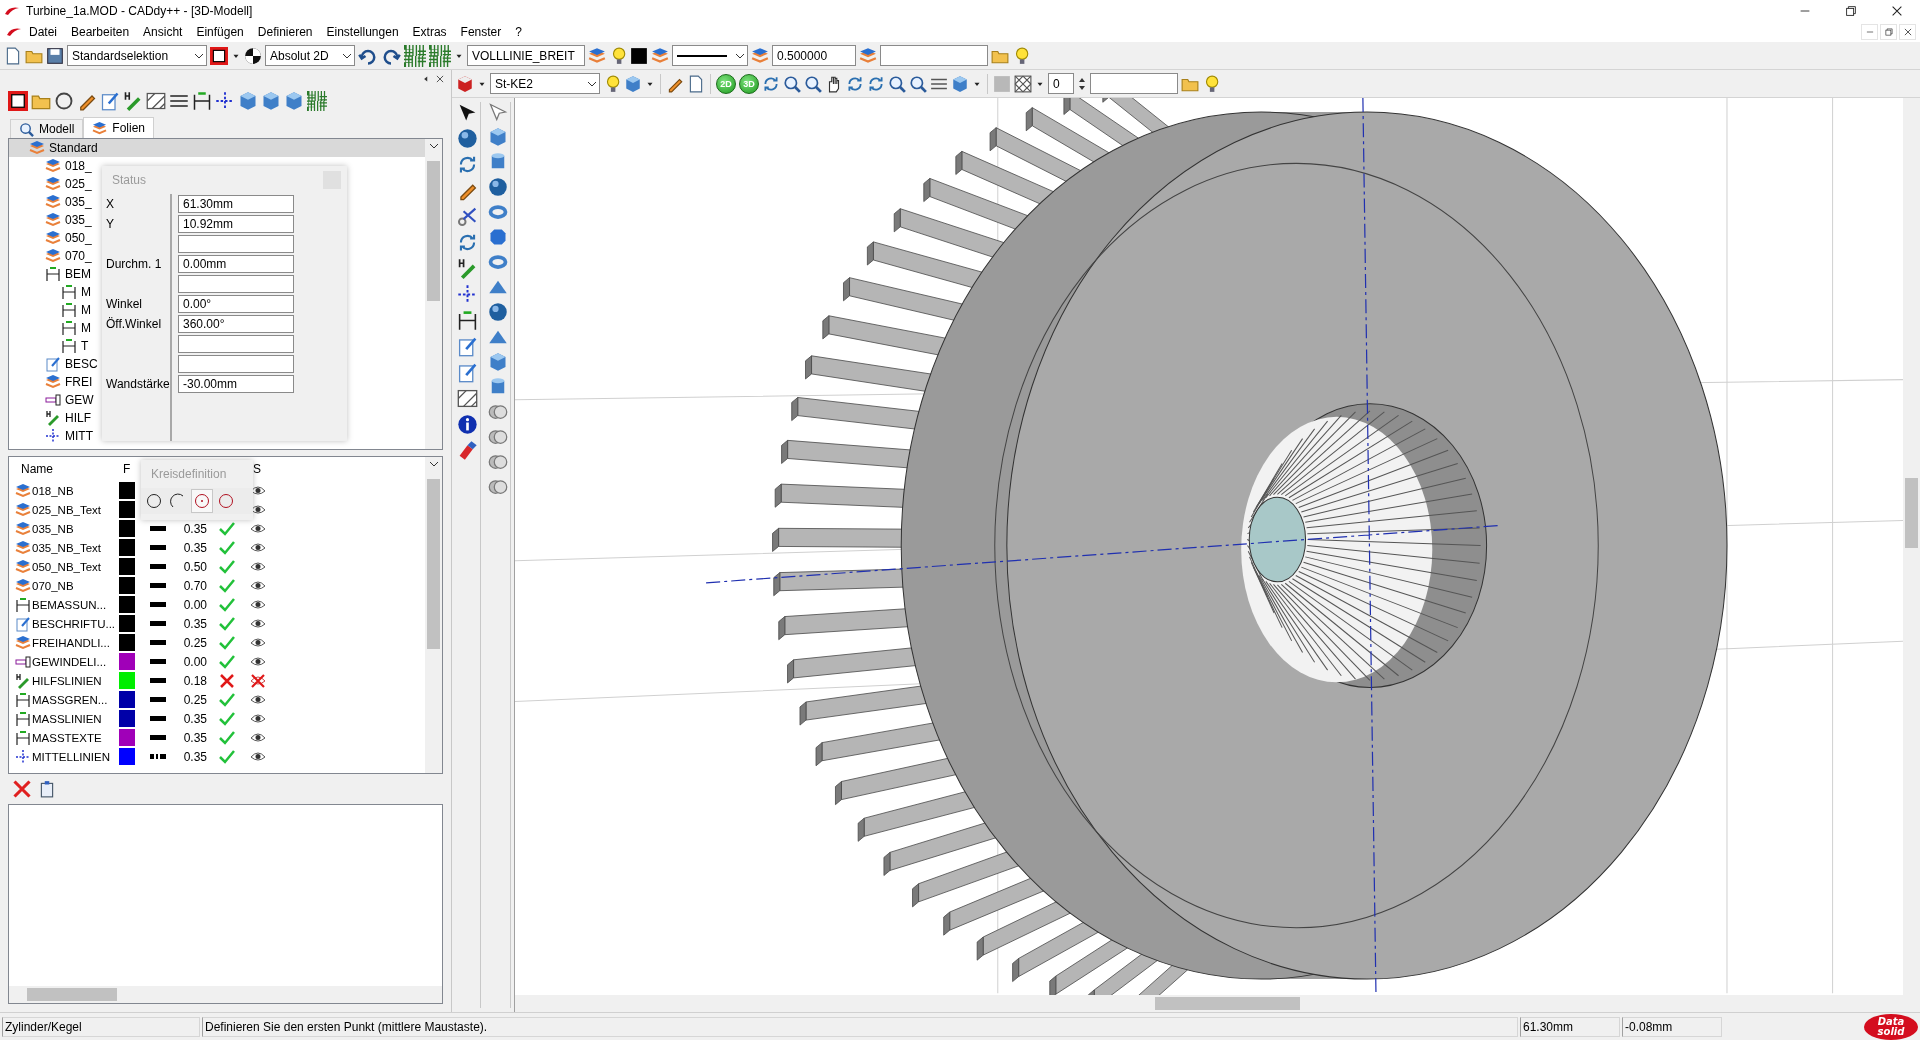  Describe the element at coordinates (55, 55) in the screenshot. I see `save-icon` at that location.